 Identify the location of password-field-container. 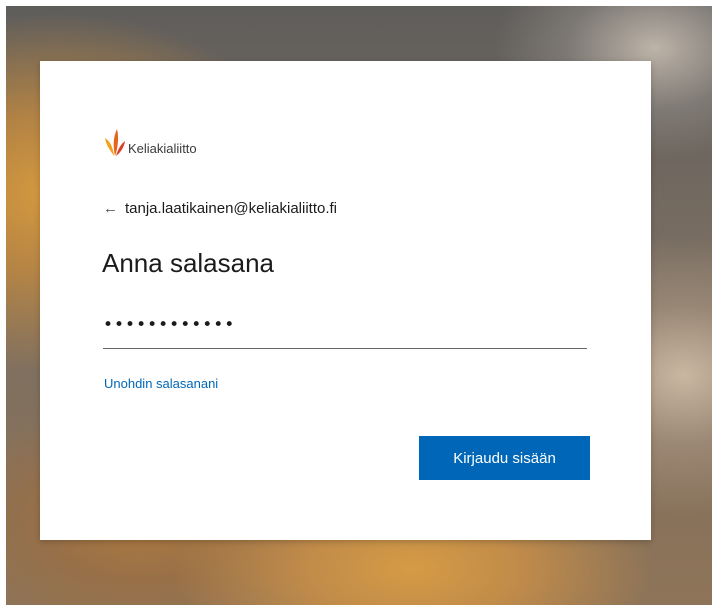
(345, 328).